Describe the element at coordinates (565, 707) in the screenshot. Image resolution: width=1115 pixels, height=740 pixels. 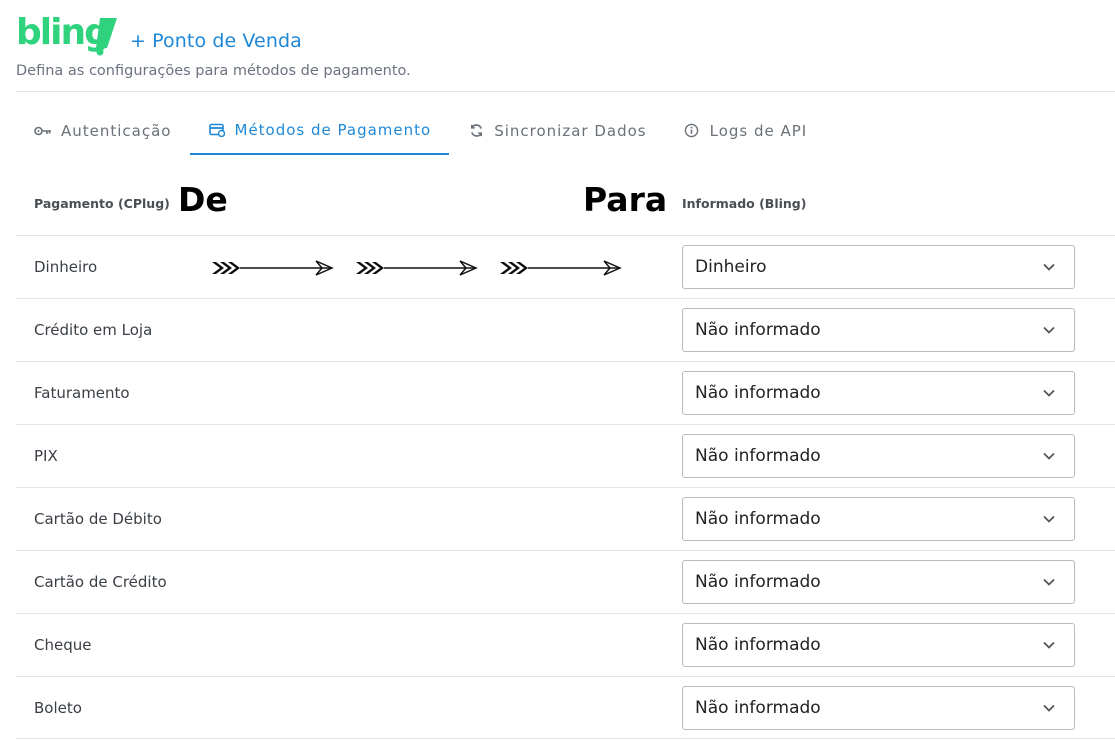
I see `table-row: Boleto Não informado` at that location.